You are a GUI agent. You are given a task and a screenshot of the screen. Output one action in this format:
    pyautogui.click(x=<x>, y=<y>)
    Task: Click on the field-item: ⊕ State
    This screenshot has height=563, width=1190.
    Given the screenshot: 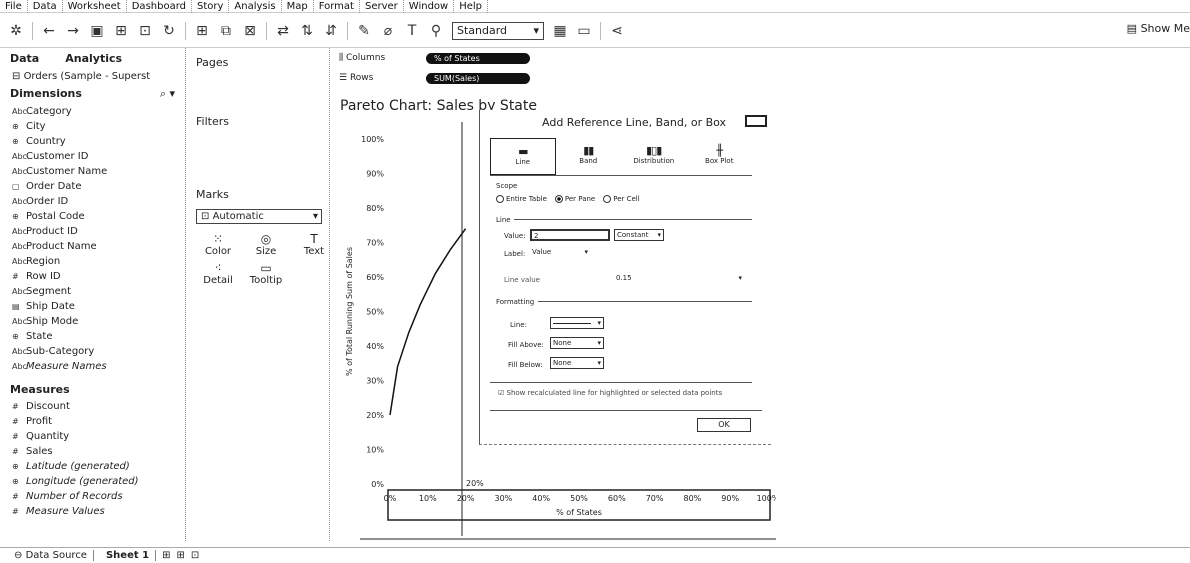 What is the action you would take?
    pyautogui.click(x=92, y=336)
    